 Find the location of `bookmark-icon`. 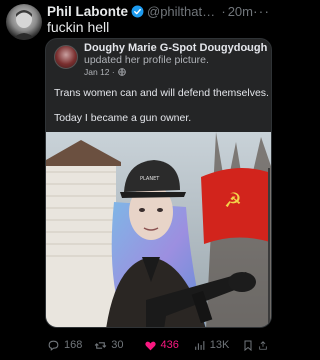

bookmark-icon is located at coordinates (248, 345).